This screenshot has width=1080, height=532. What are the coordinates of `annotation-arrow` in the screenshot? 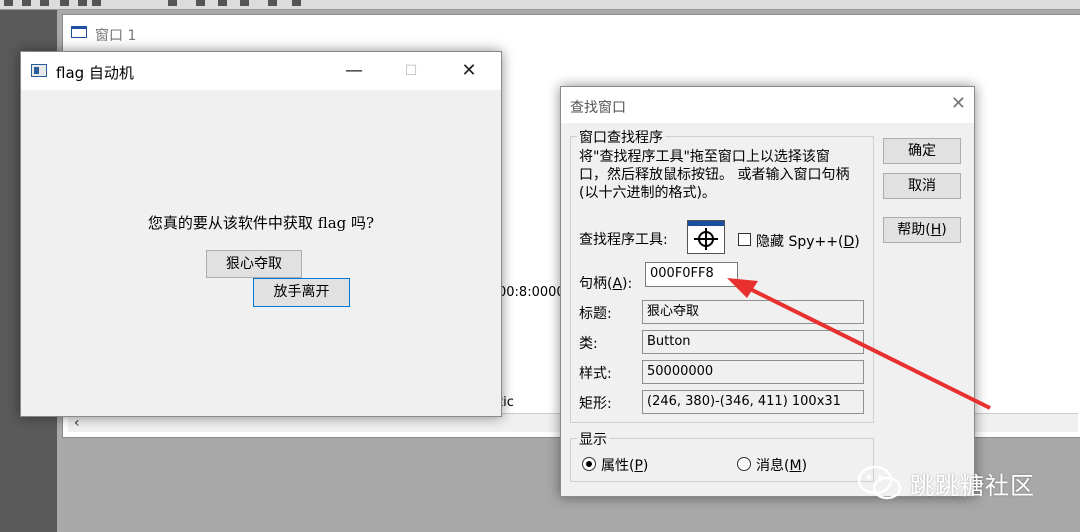 It's located at (859, 344).